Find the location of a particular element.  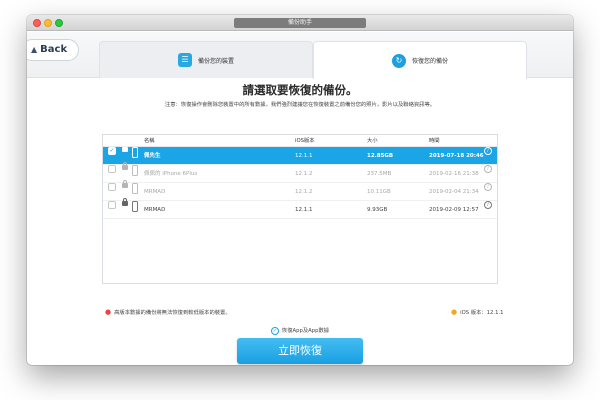

restore-clock-icon: ↻ is located at coordinates (398, 60).